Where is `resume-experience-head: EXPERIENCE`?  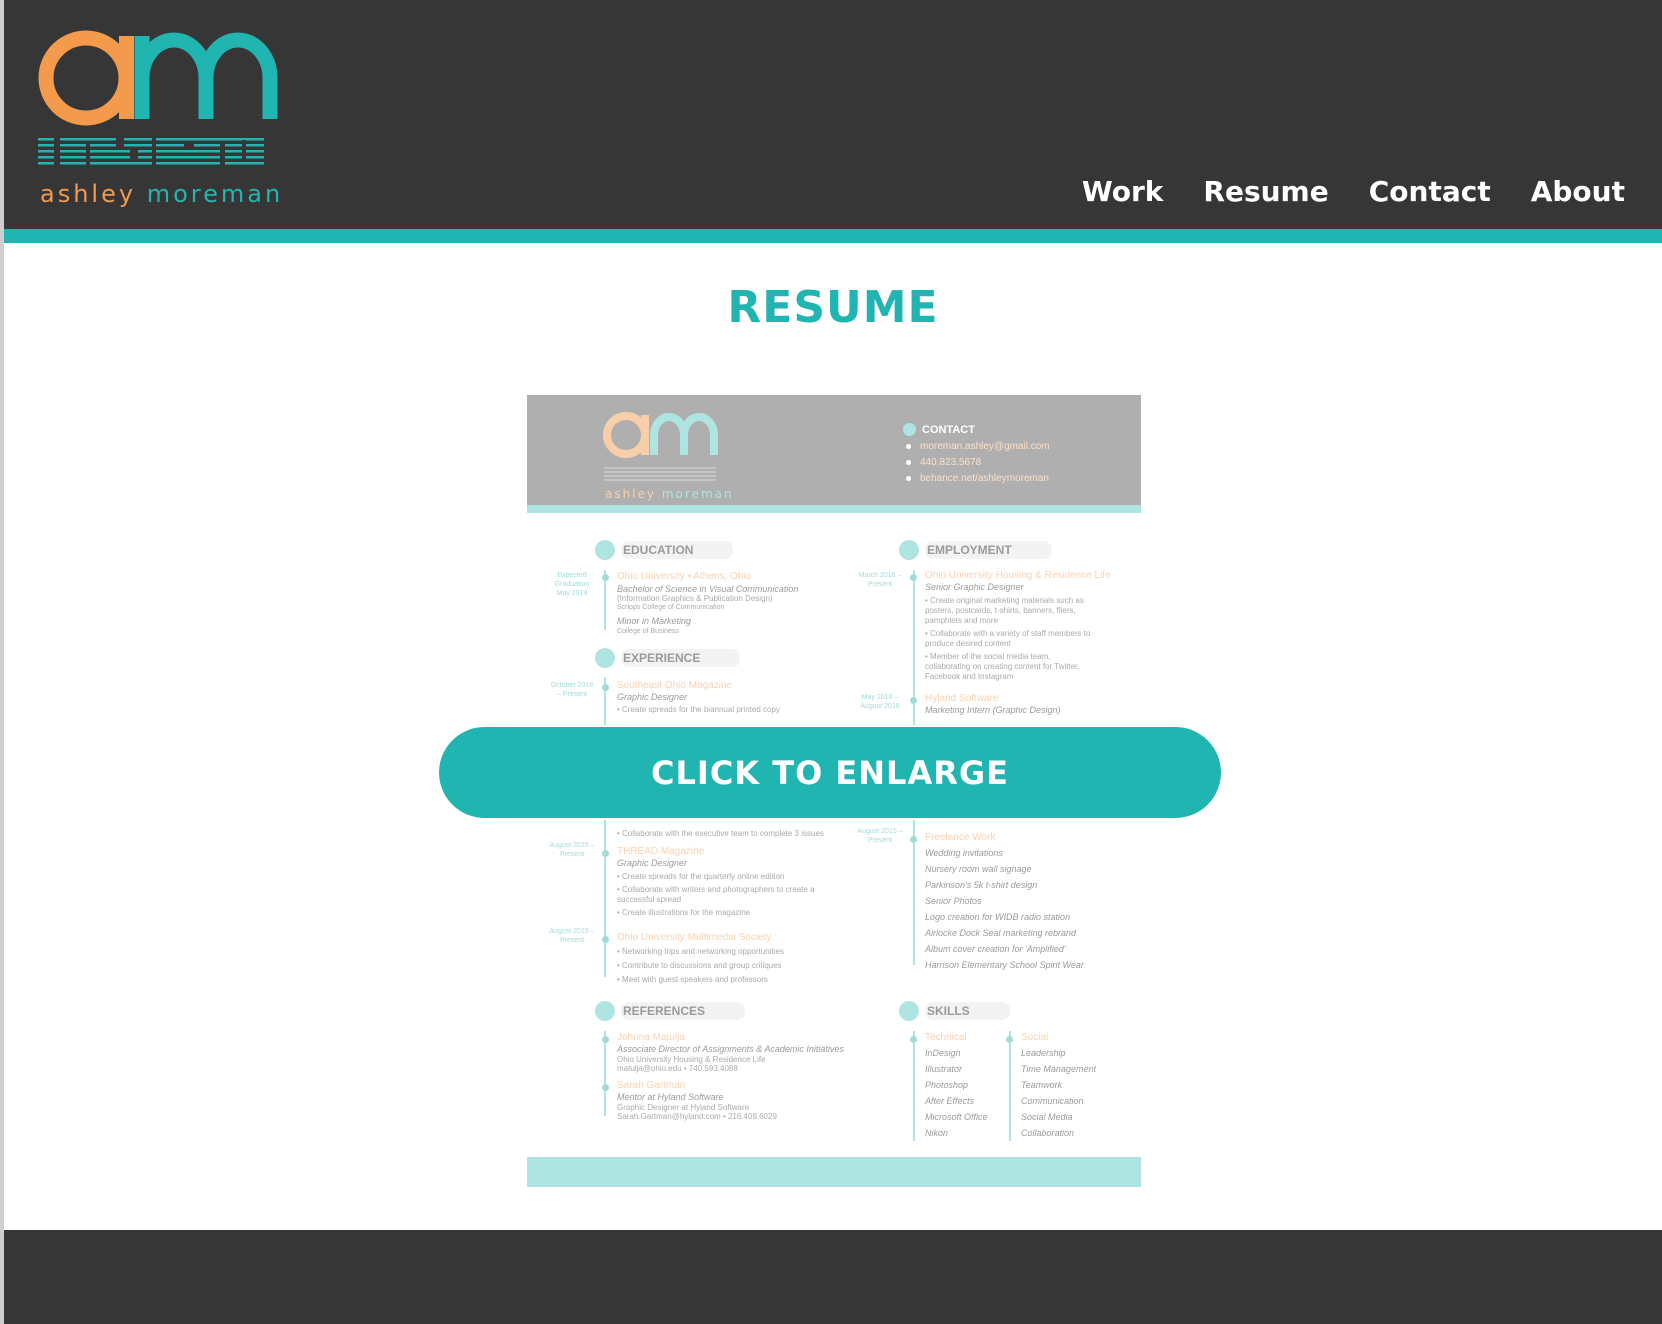
resume-experience-head: EXPERIENCE is located at coordinates (668, 658).